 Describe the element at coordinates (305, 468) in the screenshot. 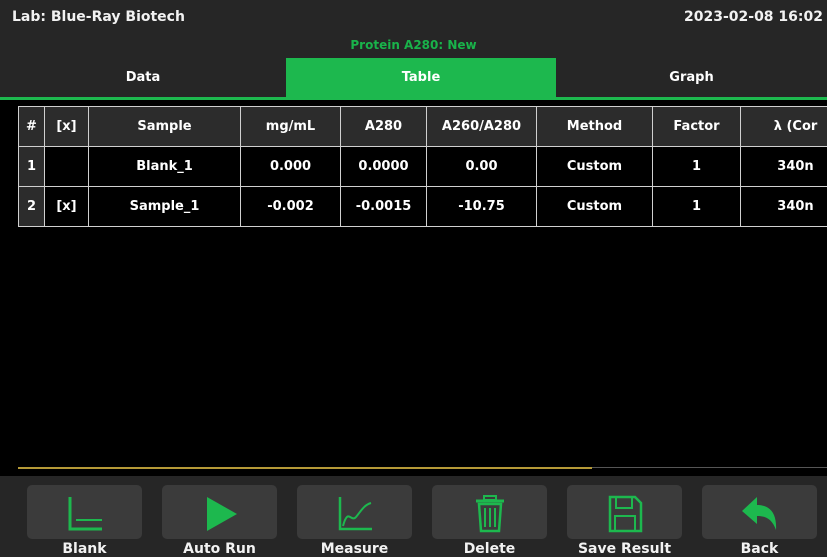

I see `horizontal-scrollbar` at that location.